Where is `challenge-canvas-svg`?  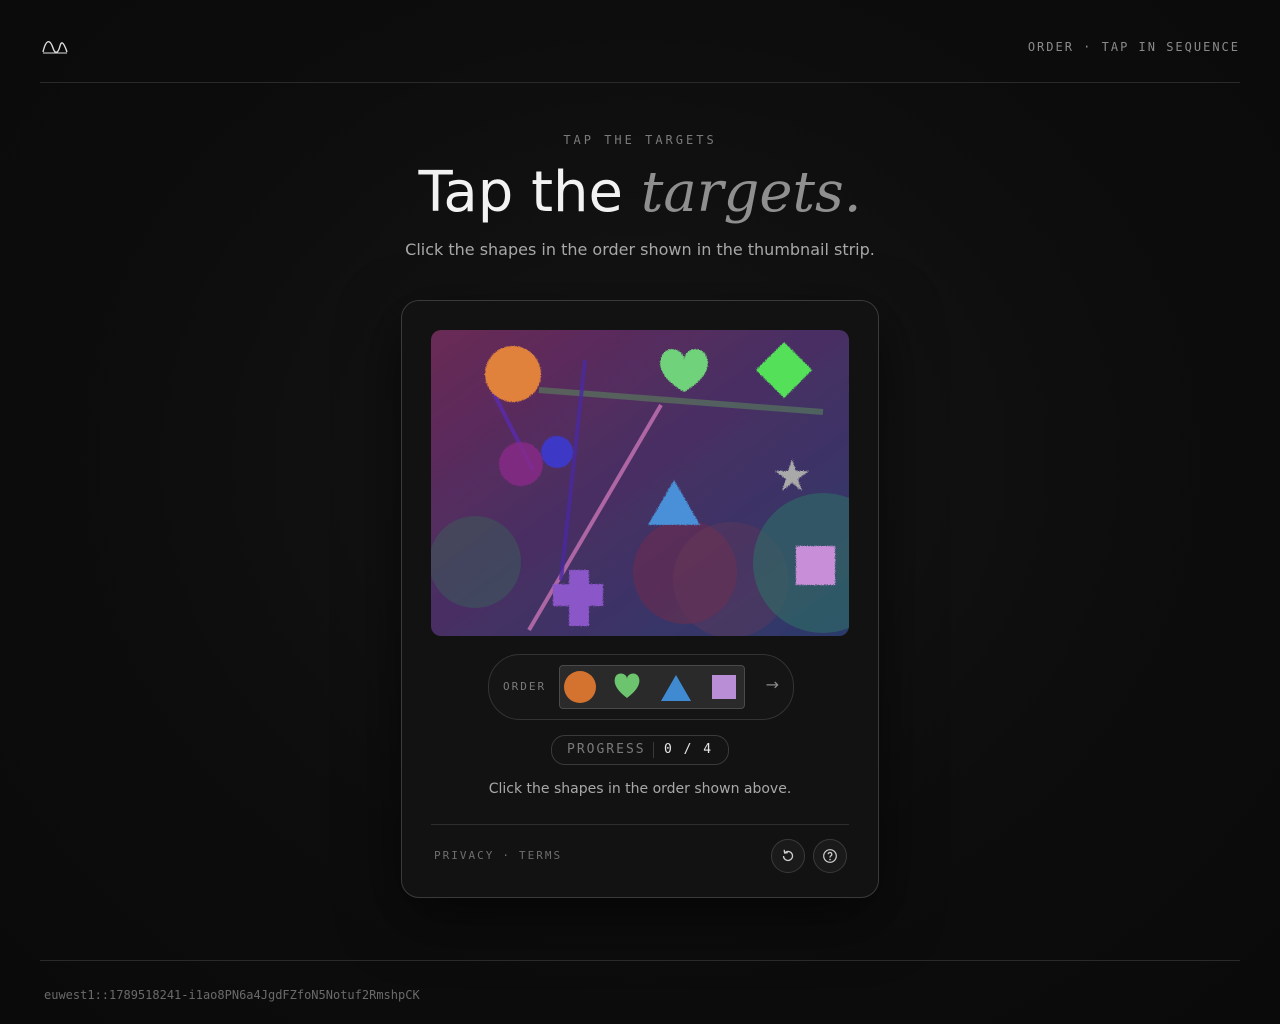 challenge-canvas-svg is located at coordinates (640, 483).